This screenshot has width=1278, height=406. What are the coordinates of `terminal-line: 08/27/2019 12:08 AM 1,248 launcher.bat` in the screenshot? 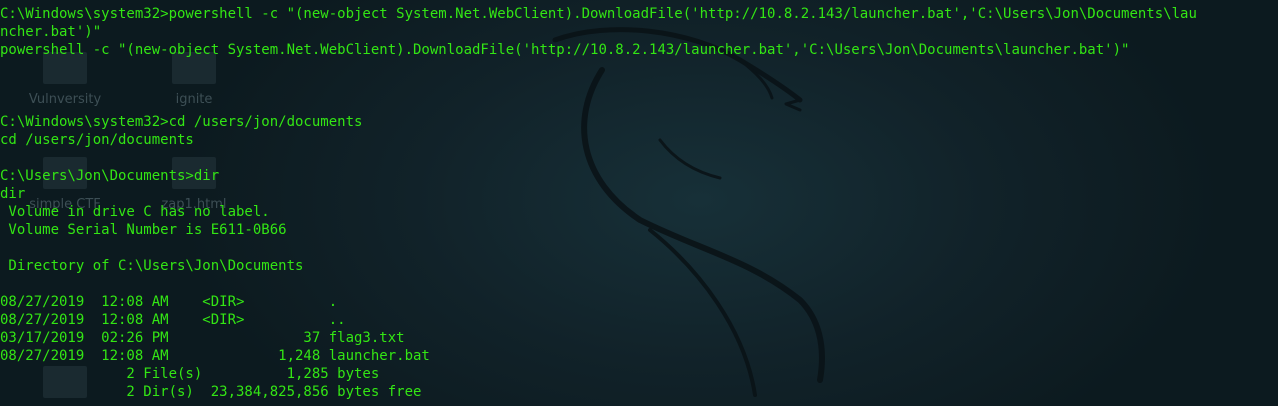 It's located at (215, 356).